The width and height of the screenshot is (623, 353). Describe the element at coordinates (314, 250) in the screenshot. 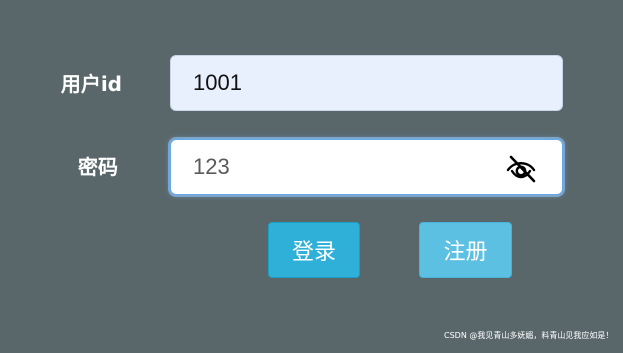

I see `login-button: 登录` at that location.